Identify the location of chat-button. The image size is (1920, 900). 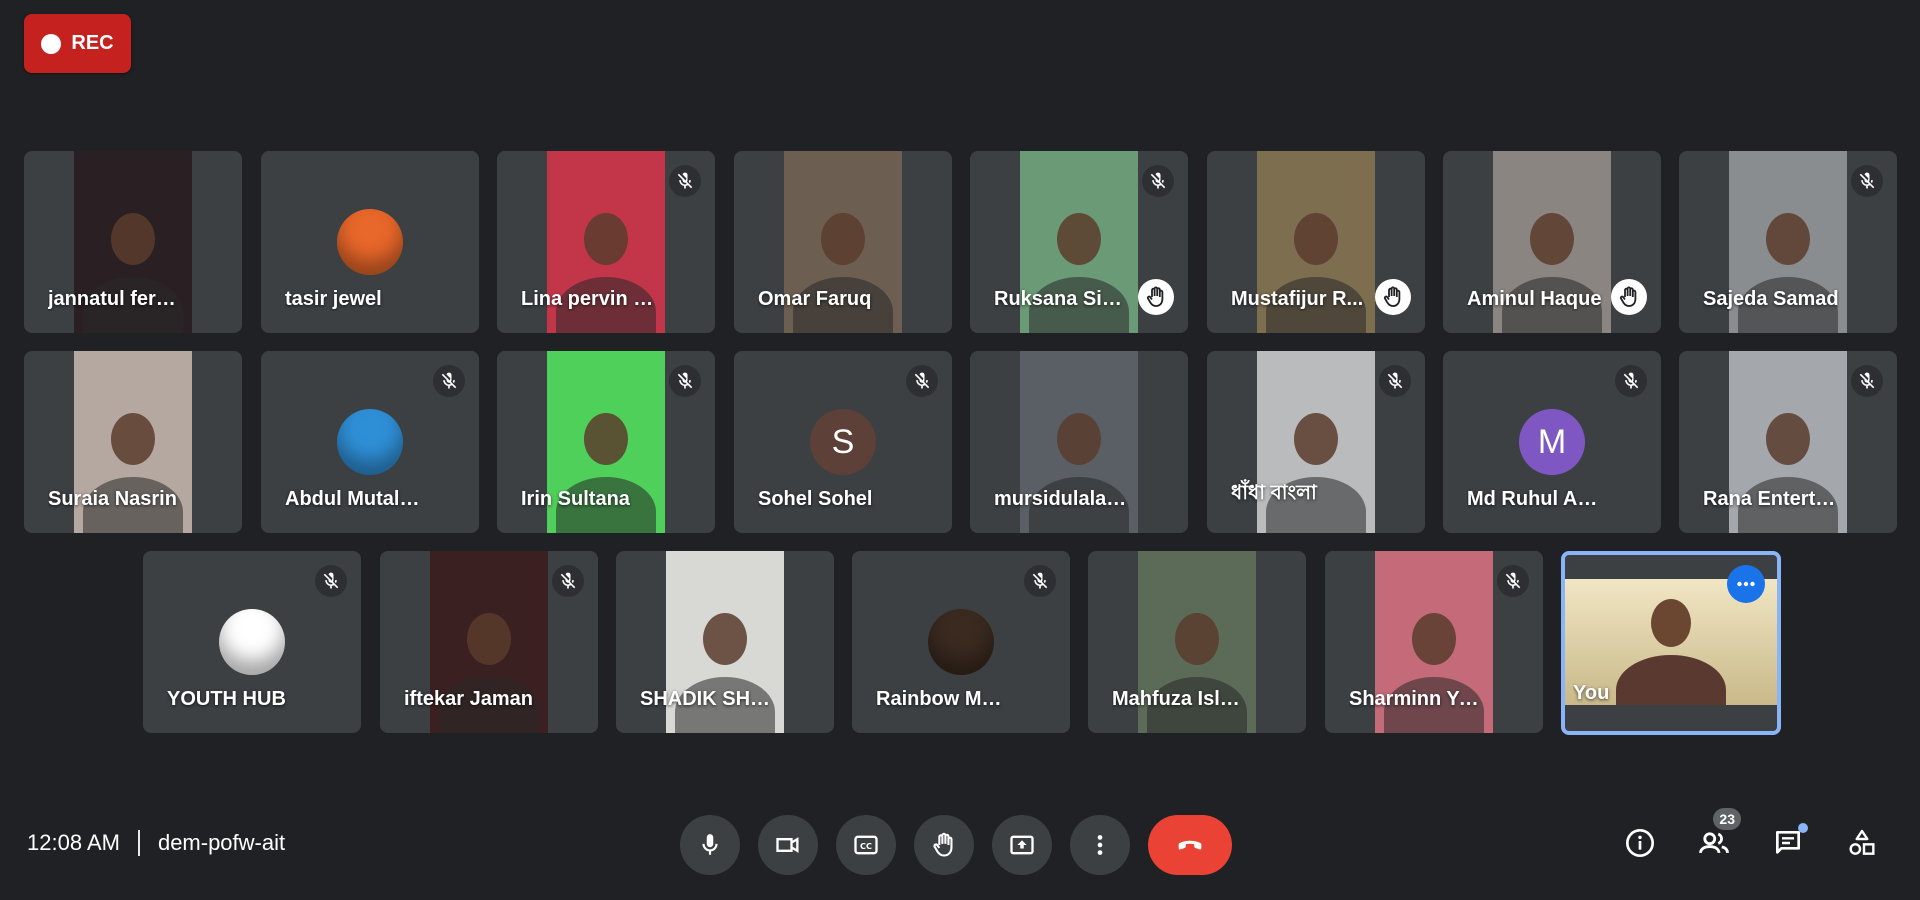
(1788, 843).